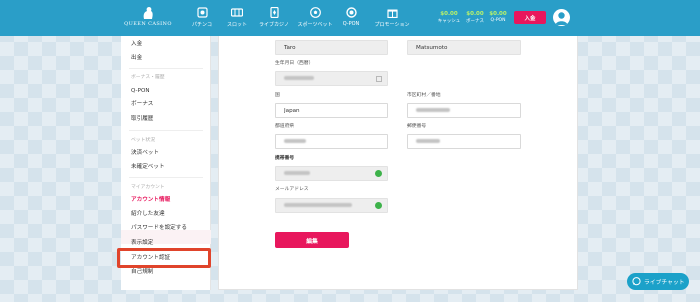 This screenshot has height=302, width=700. What do you see at coordinates (274, 12) in the screenshot?
I see `live-casino-icon` at bounding box center [274, 12].